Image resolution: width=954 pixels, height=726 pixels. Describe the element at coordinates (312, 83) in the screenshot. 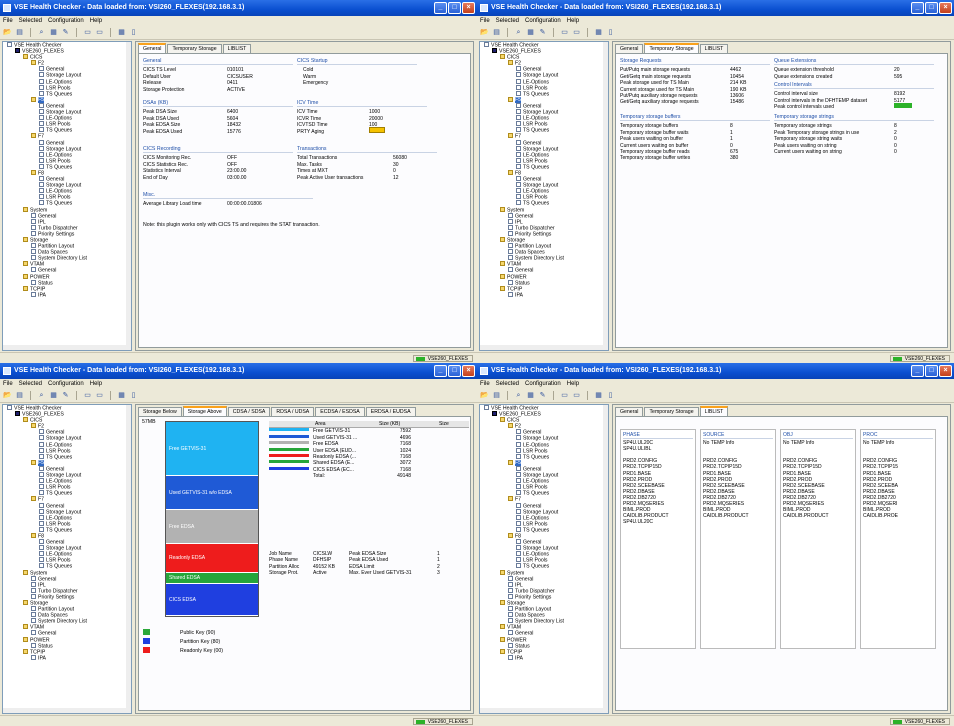

I see `radio-option: Emergency` at that location.